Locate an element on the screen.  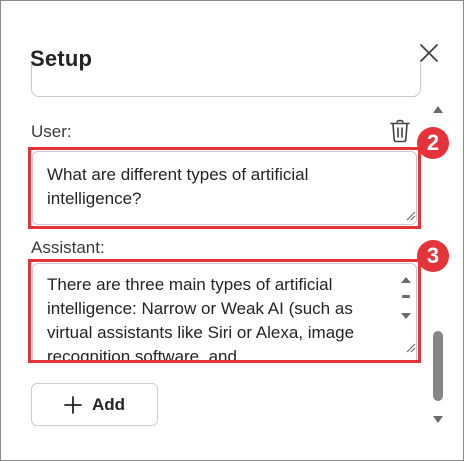
add-button-label: Add is located at coordinates (108, 404).